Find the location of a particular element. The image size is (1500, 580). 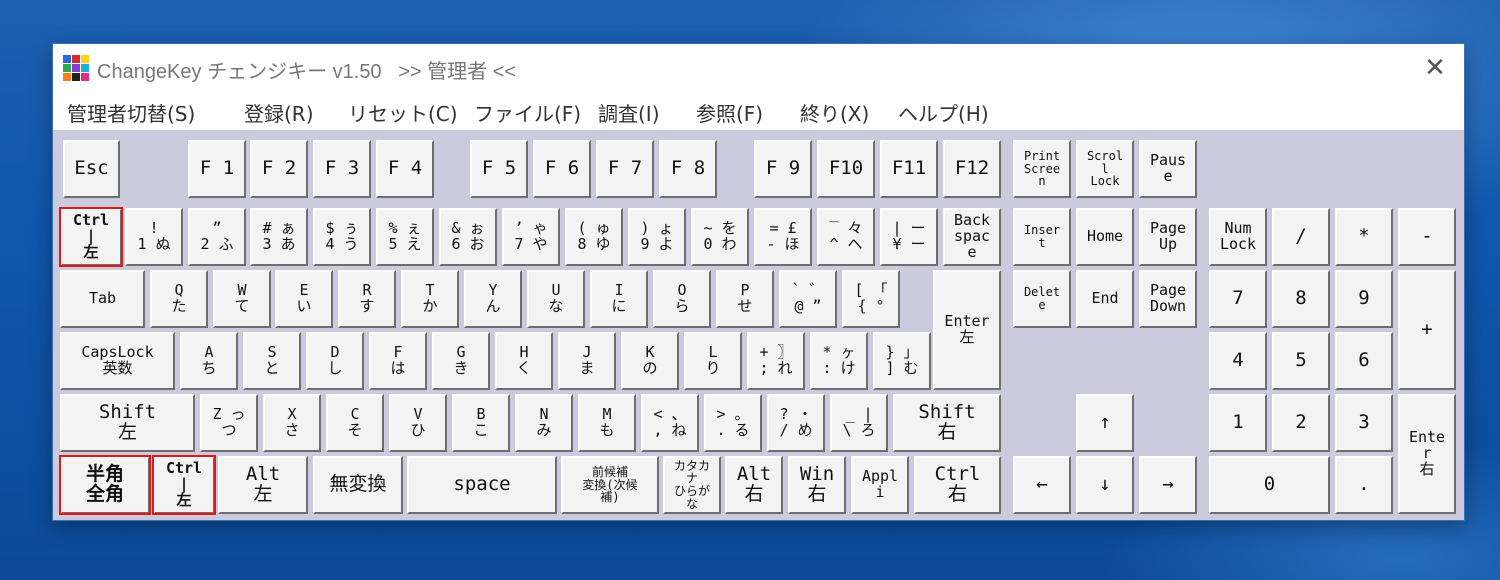

key-f6: F 6 is located at coordinates (562, 169).